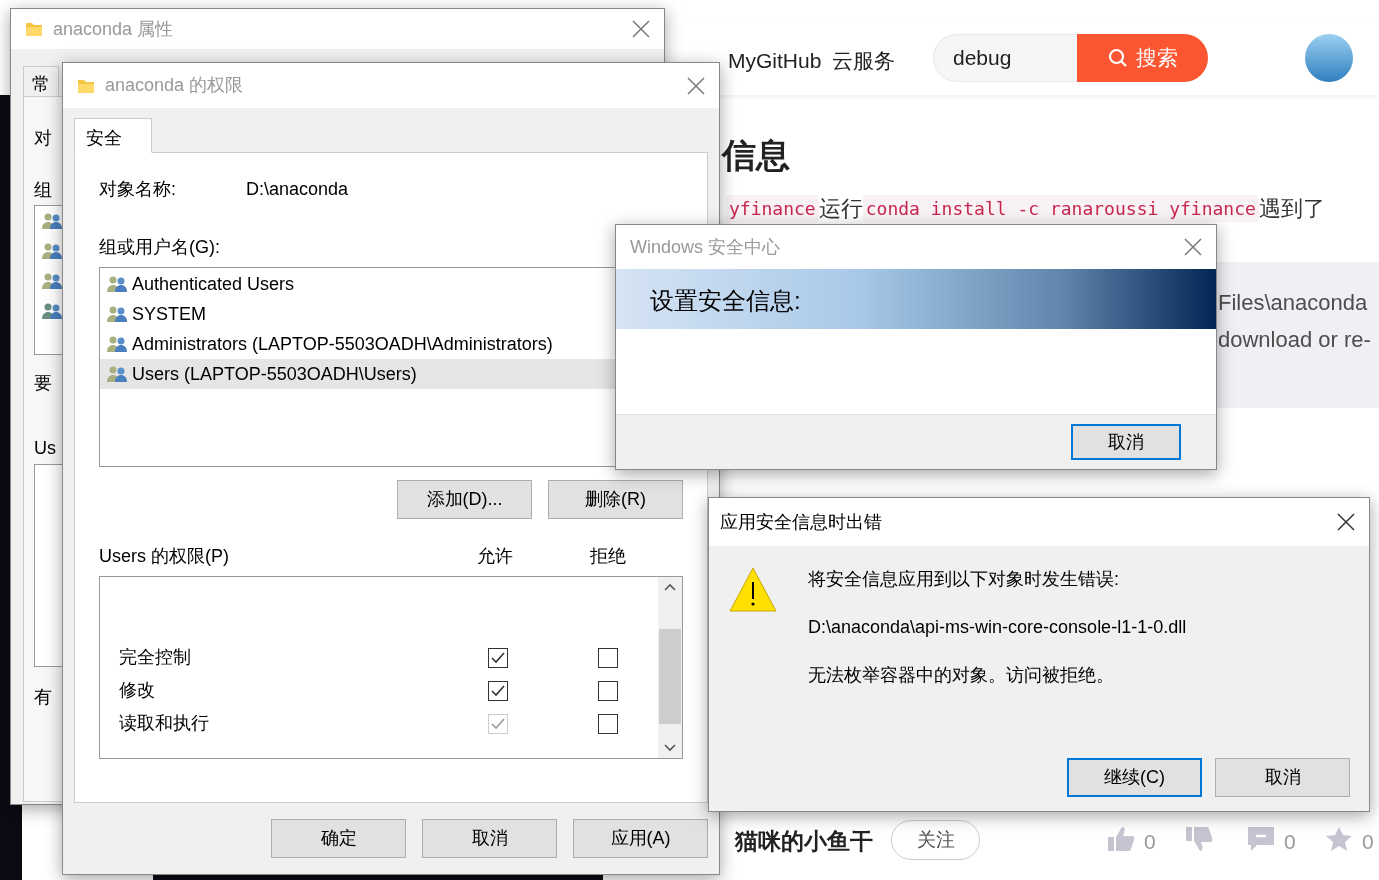 The height and width of the screenshot is (880, 1379). What do you see at coordinates (804, 841) in the screenshot?
I see `author-name: 猫咪的小鱼干` at bounding box center [804, 841].